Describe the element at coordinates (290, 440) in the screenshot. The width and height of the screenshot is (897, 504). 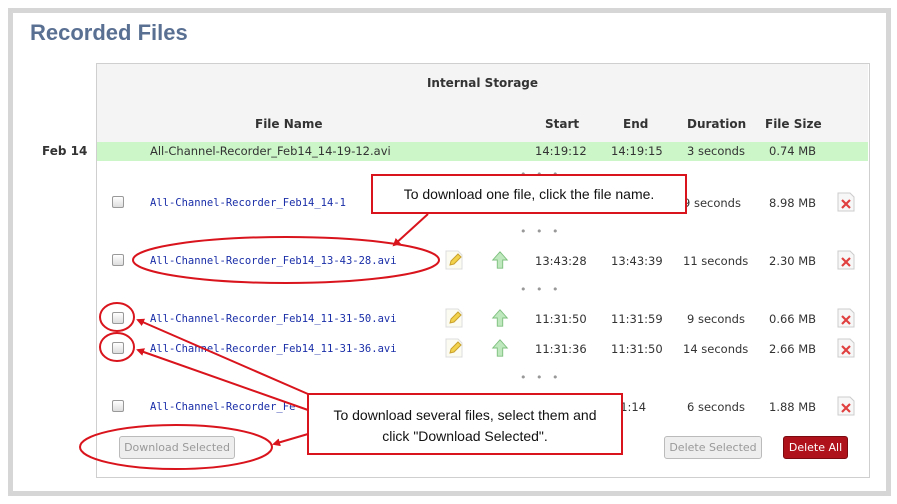
I see `arrow-download-selected` at that location.